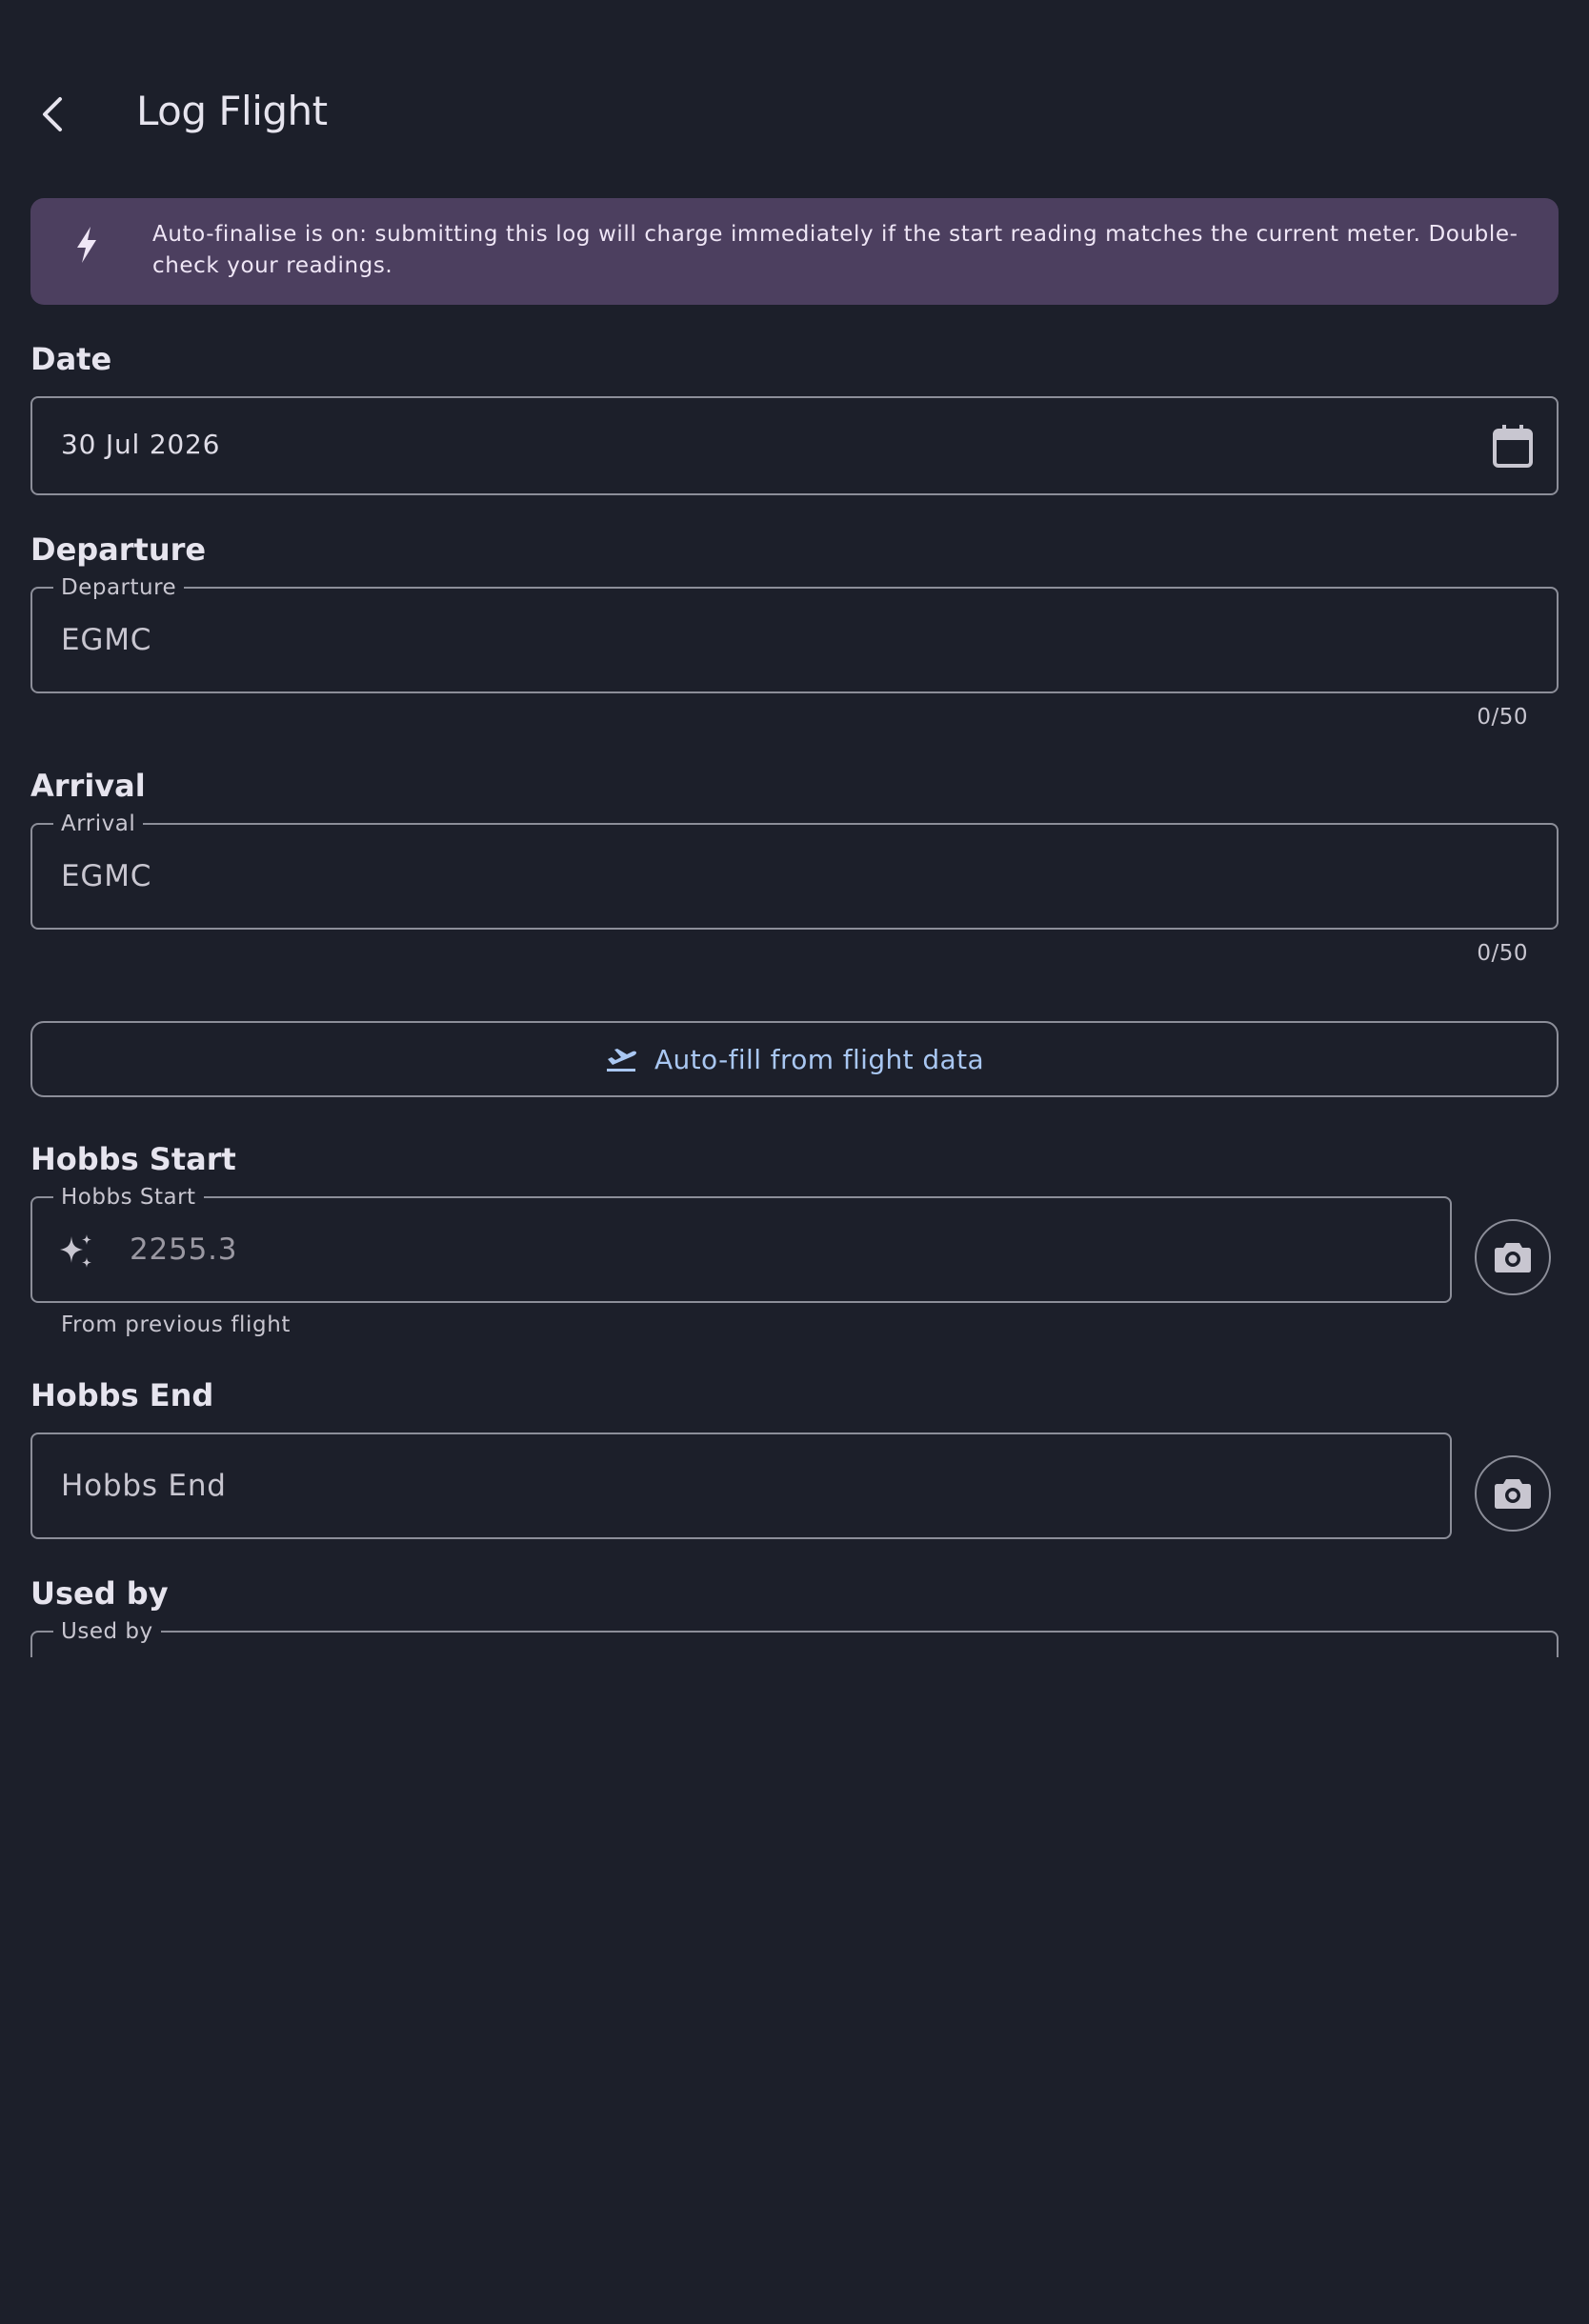 The image size is (1589, 2324). I want to click on hobbs-start-value: 2255.3, so click(184, 1249).